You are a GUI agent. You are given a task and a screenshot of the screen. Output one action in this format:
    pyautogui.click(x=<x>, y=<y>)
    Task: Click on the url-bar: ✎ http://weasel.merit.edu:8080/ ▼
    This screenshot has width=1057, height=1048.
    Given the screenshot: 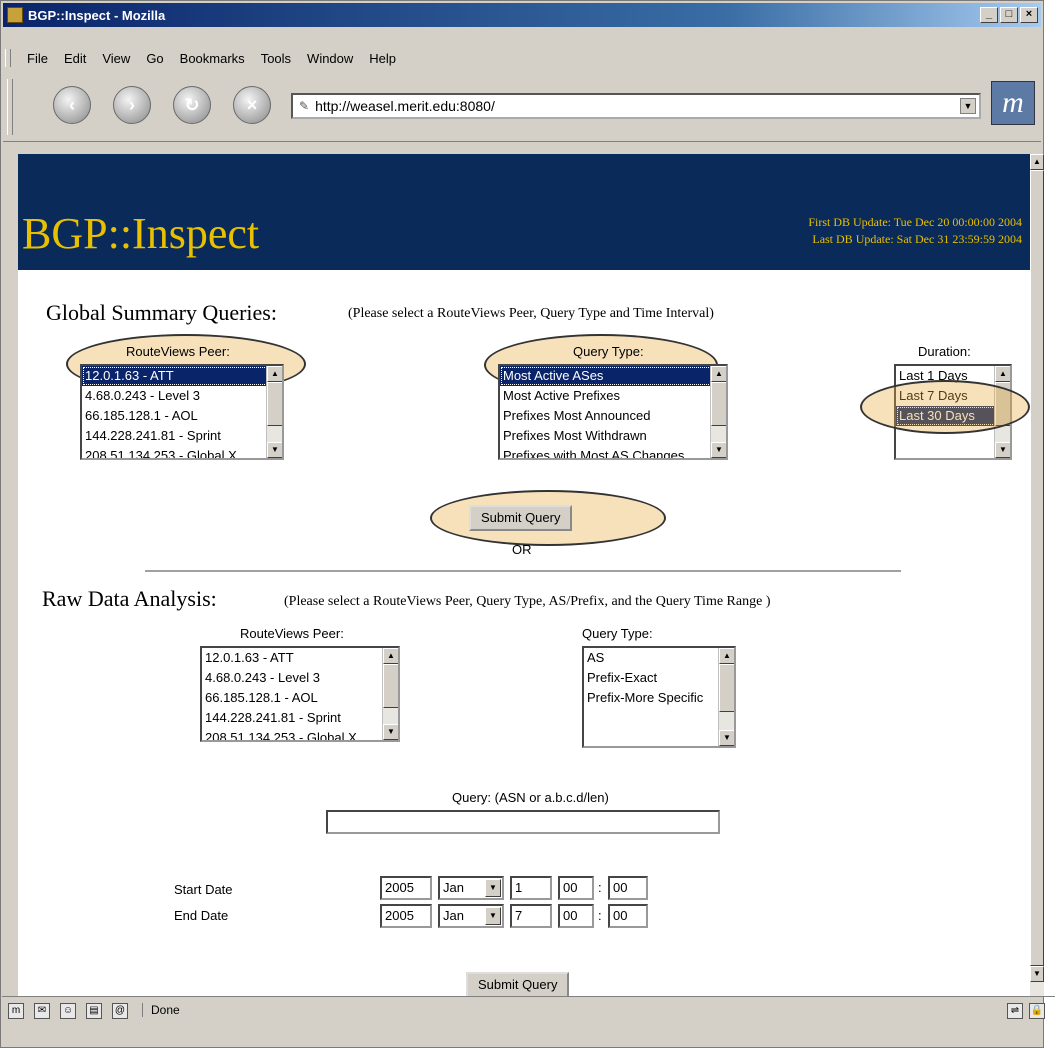 What is the action you would take?
    pyautogui.click(x=636, y=106)
    